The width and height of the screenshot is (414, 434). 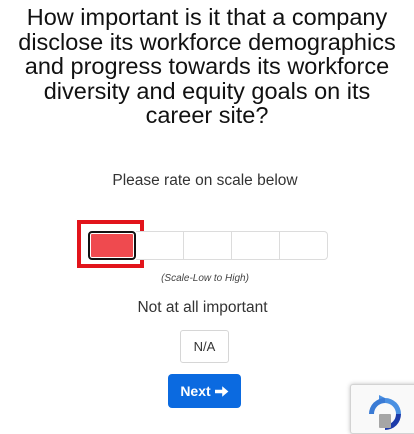 What do you see at coordinates (207, 90) in the screenshot?
I see `question-line: diversity and equity goals on its` at bounding box center [207, 90].